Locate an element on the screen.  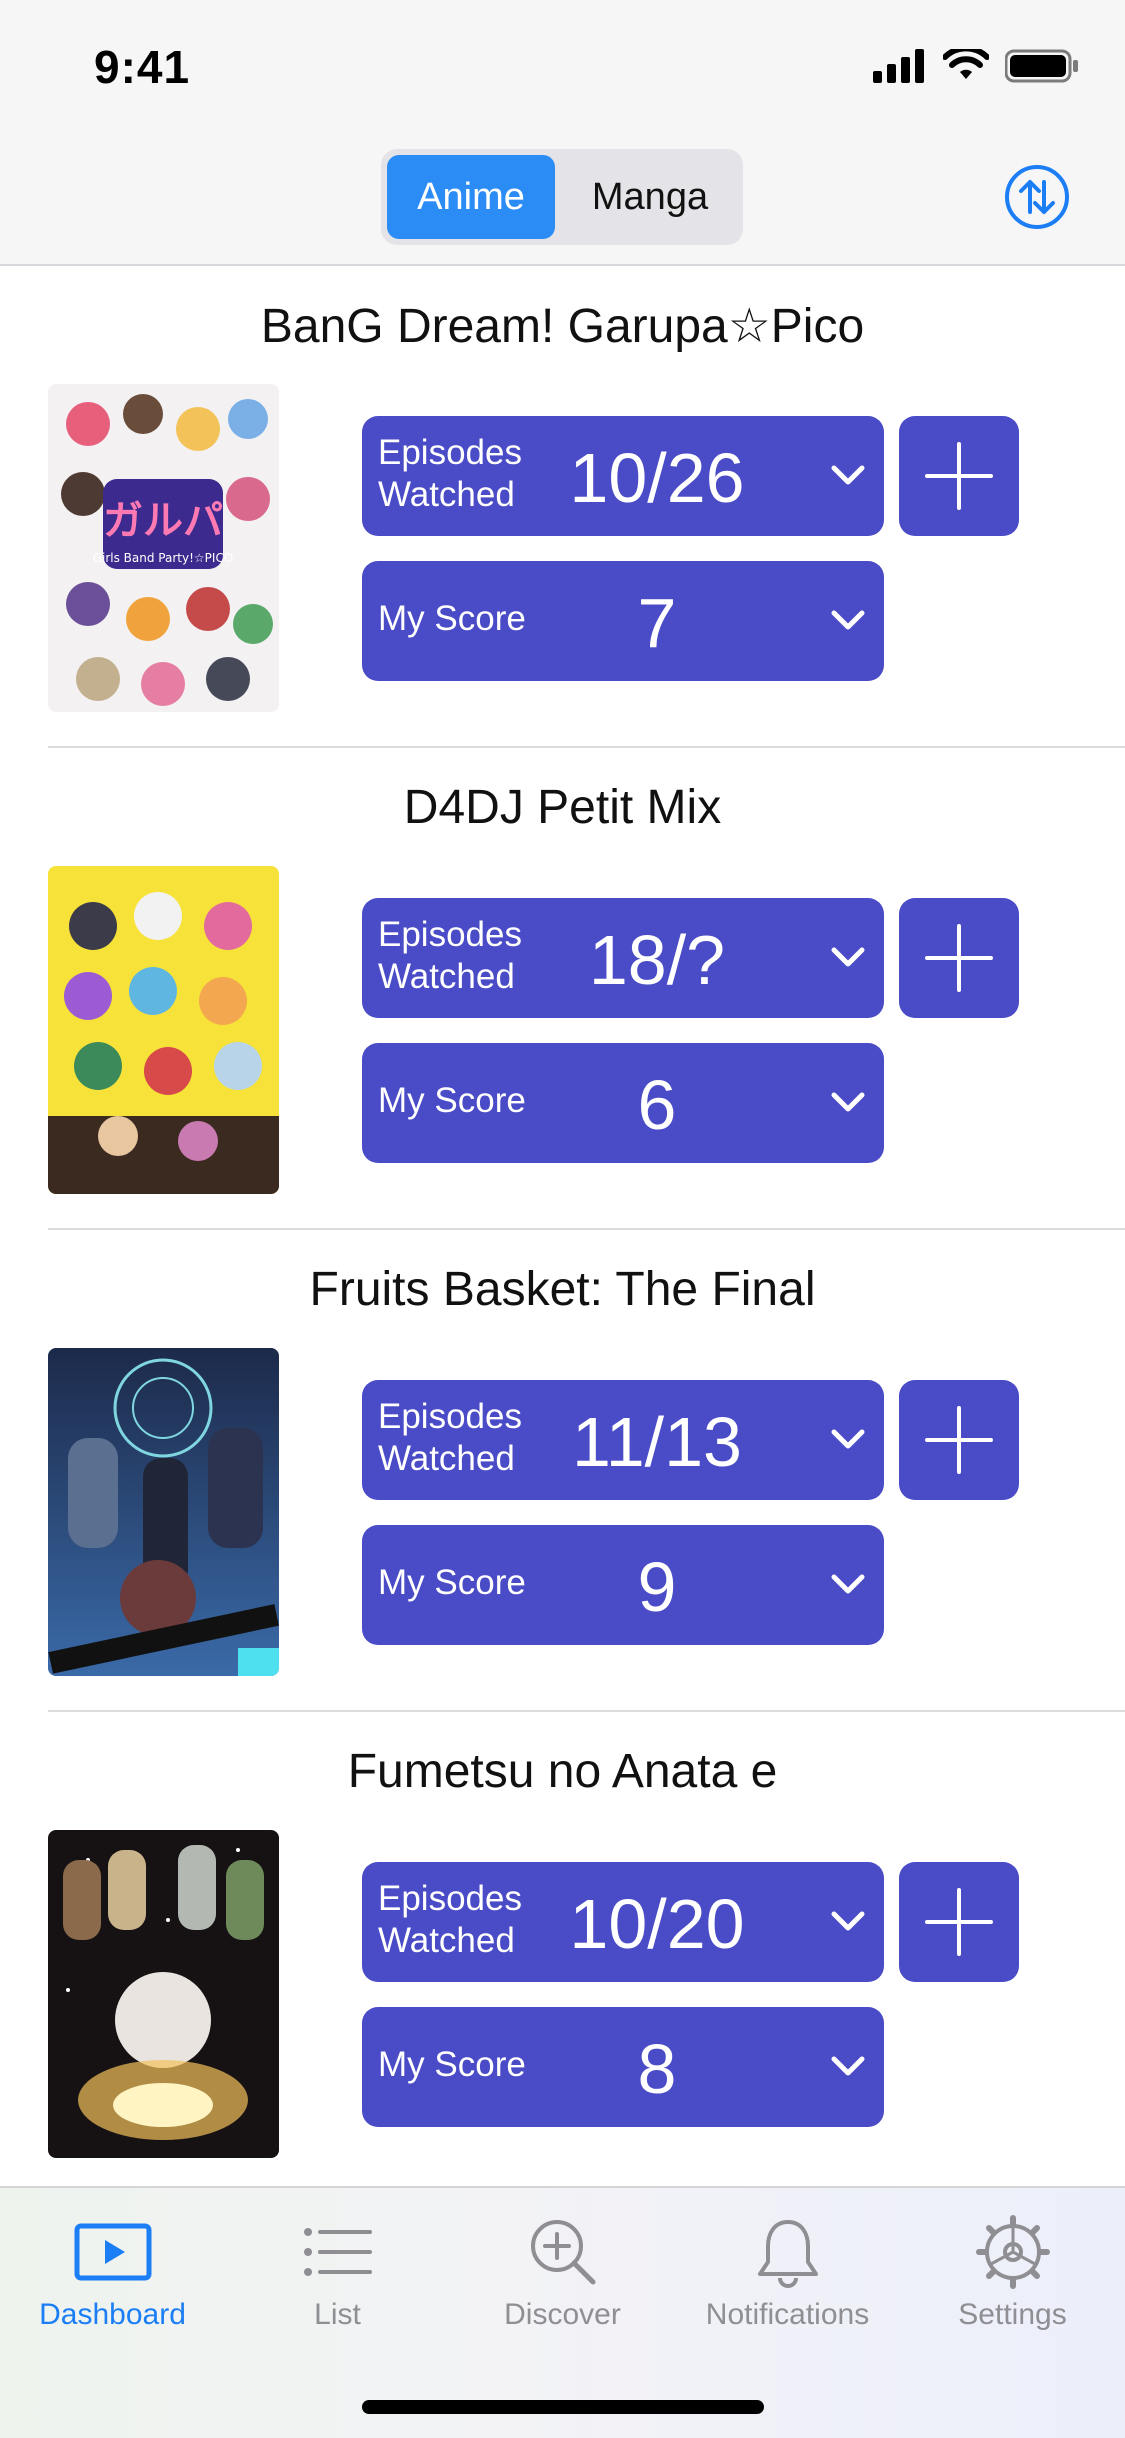
gear-icon is located at coordinates (1012, 2252).